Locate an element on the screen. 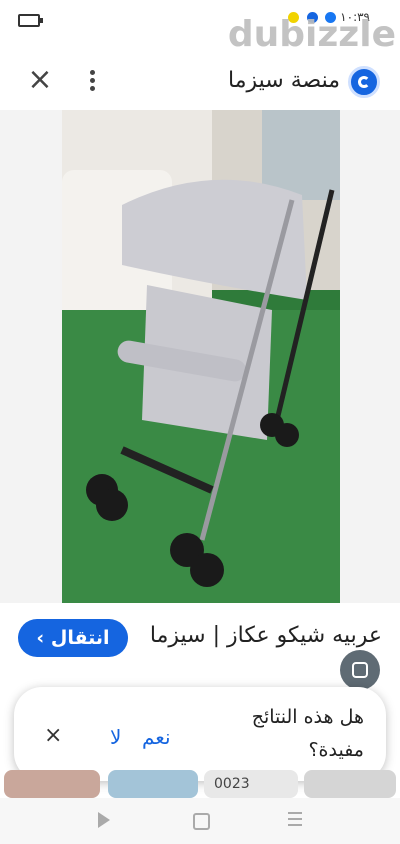  site-logo-icon is located at coordinates (364, 82).